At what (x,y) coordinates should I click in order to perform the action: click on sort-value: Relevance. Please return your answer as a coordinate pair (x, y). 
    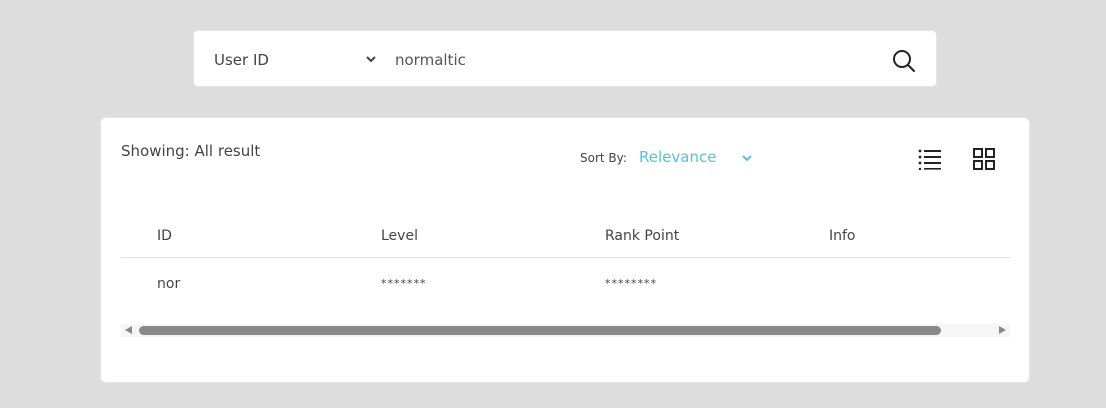
    Looking at the image, I should click on (678, 157).